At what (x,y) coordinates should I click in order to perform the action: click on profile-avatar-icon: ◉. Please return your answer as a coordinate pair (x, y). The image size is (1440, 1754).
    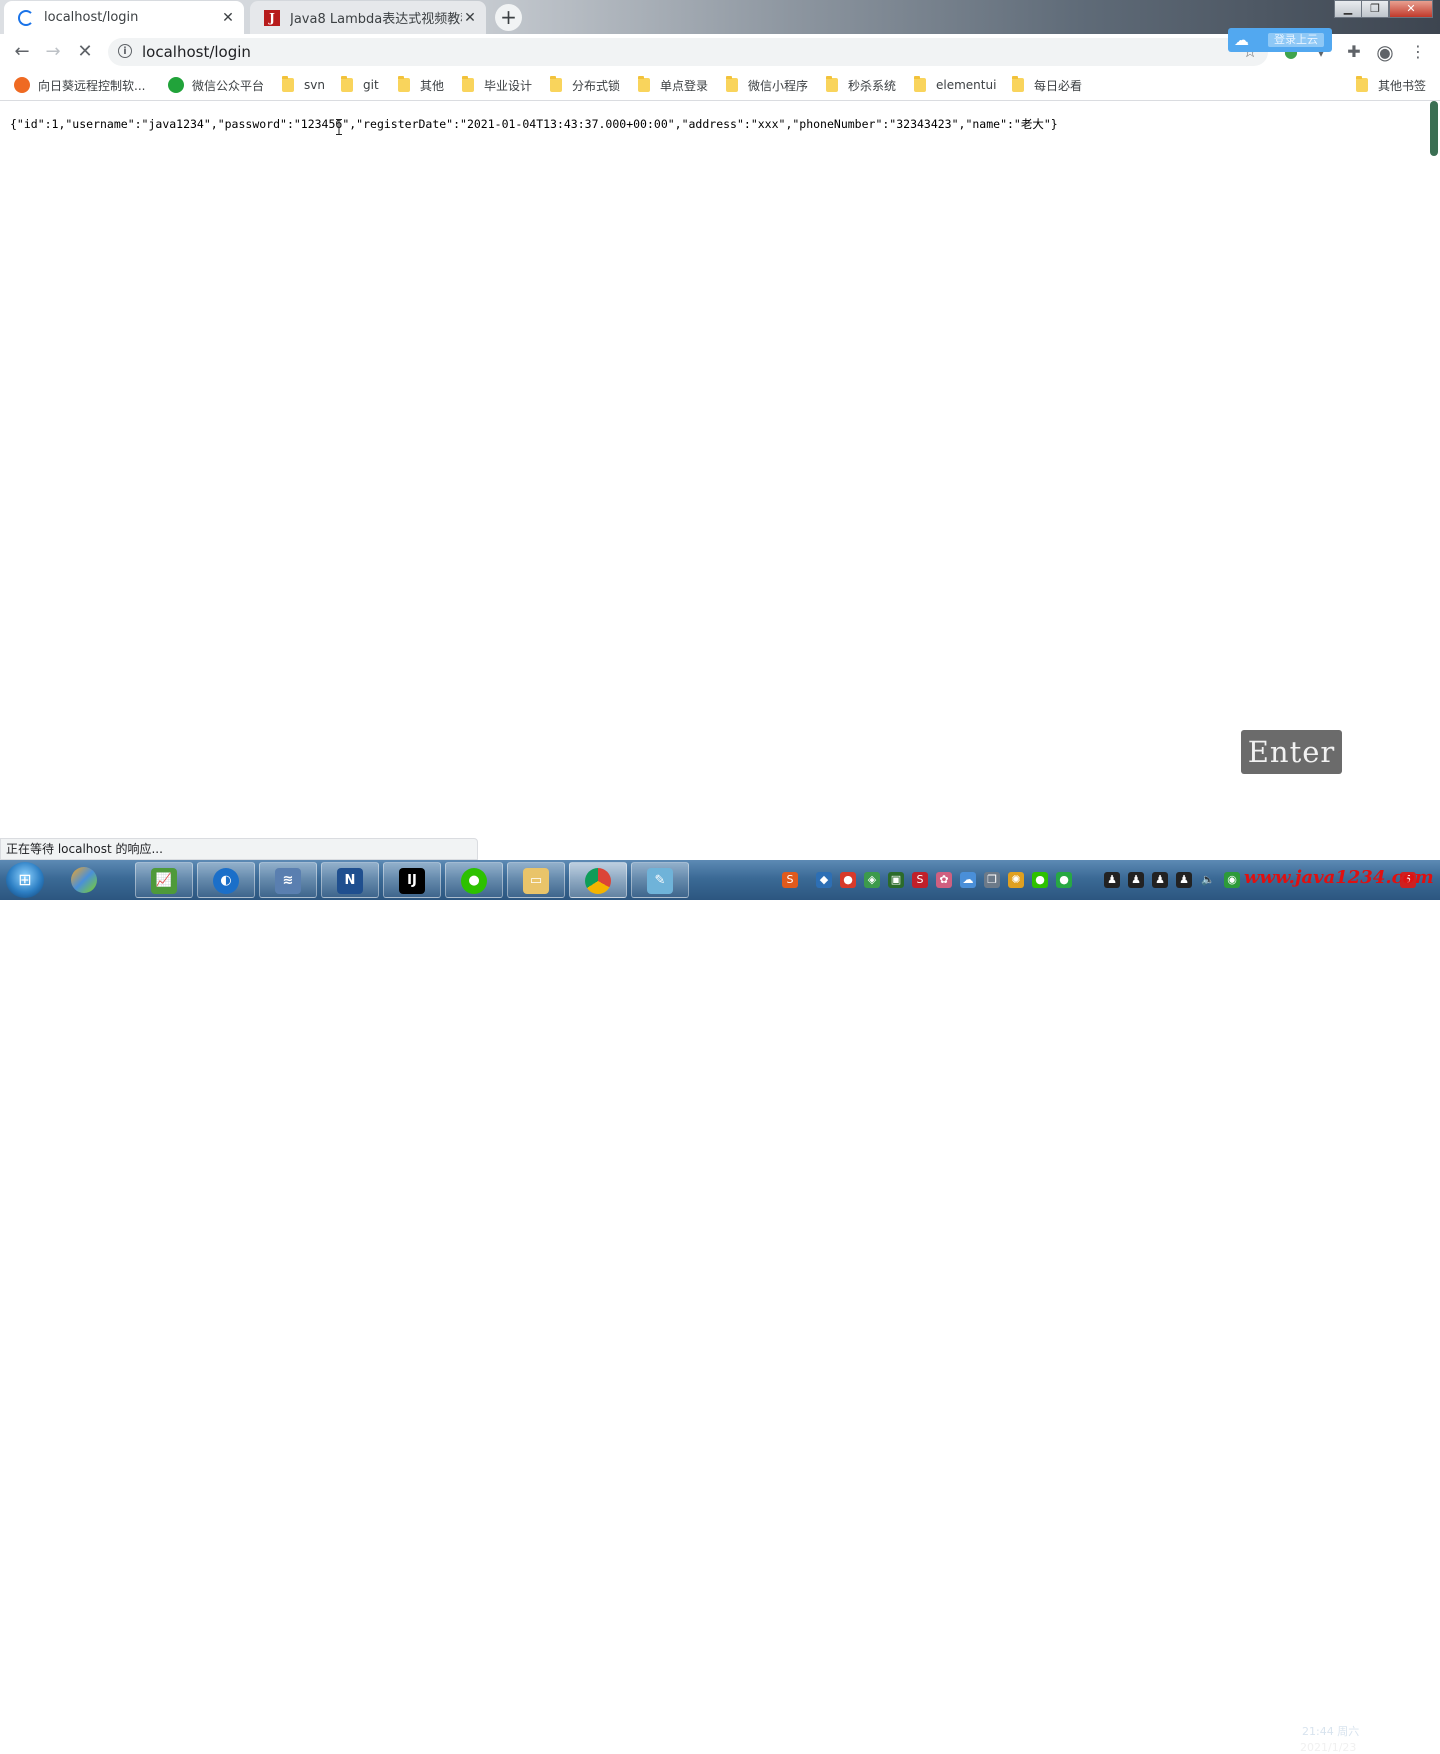
    Looking at the image, I should click on (1385, 52).